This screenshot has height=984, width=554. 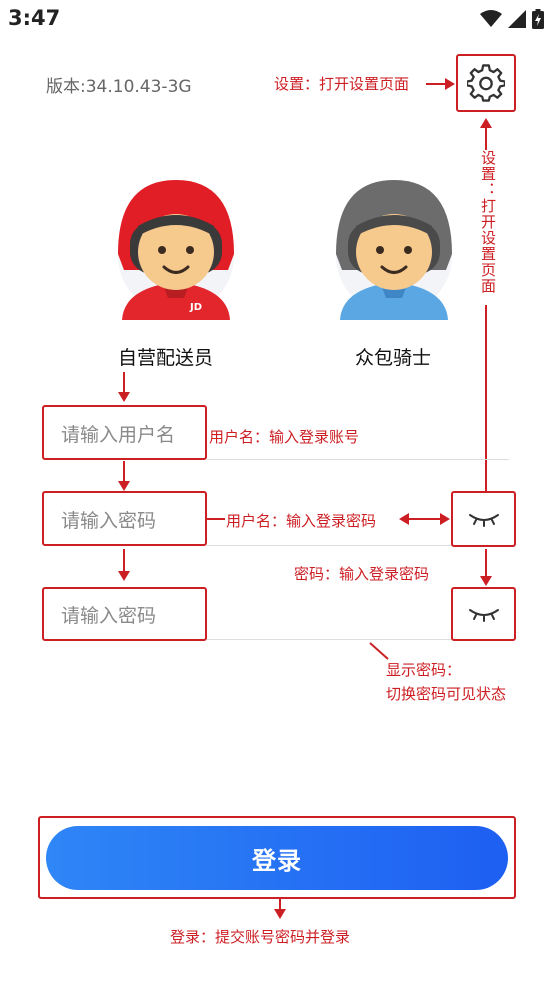 What do you see at coordinates (486, 563) in the screenshot?
I see `arrow-line-eye` at bounding box center [486, 563].